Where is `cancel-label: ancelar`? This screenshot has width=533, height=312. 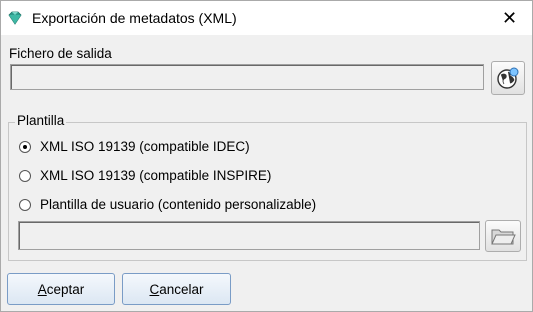 cancel-label: ancelar is located at coordinates (181, 289).